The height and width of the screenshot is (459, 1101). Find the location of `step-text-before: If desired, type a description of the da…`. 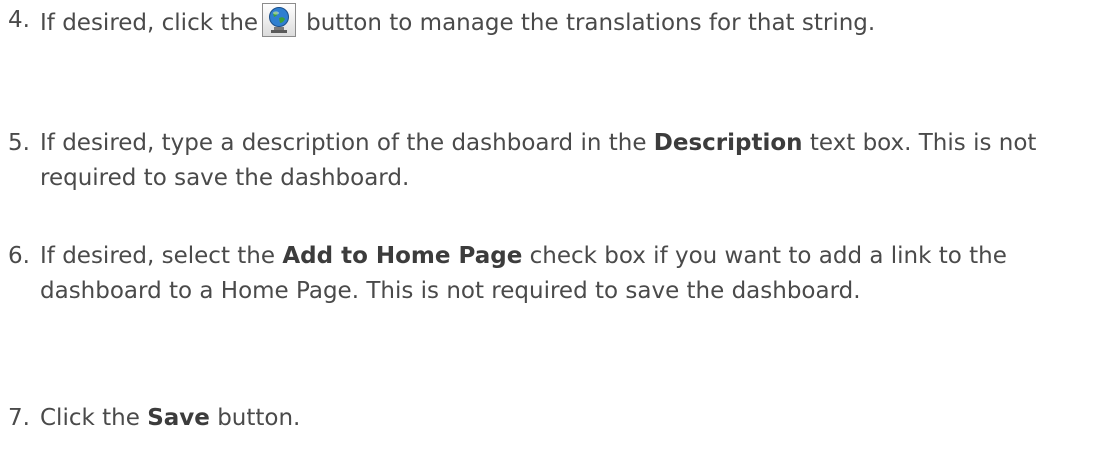

step-text-before: If desired, type a description of the da… is located at coordinates (343, 143).